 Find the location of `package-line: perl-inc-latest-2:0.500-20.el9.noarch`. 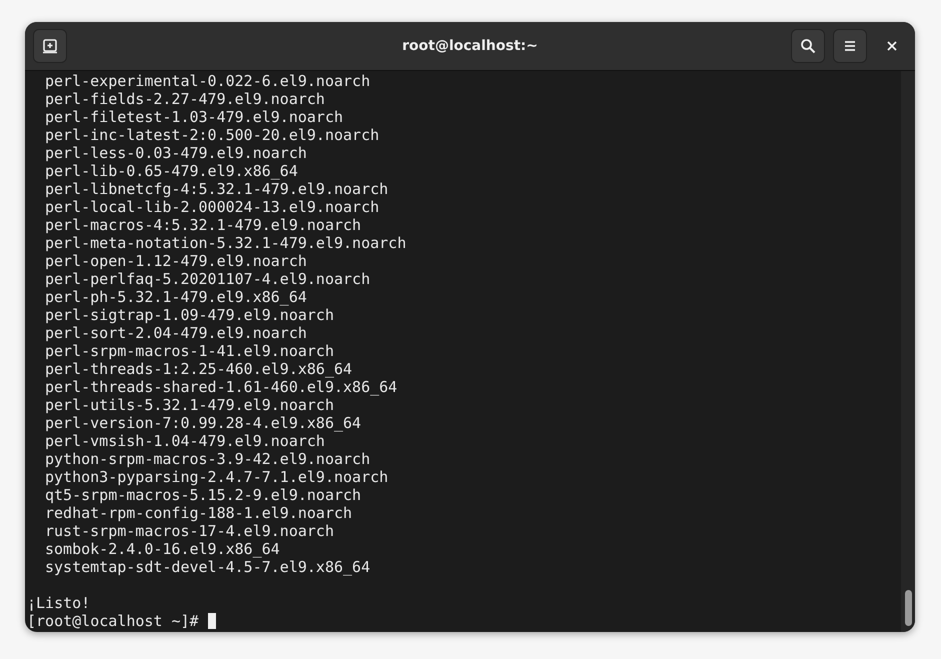

package-line: perl-inc-latest-2:0.500-20.el9.noarch is located at coordinates (212, 135).